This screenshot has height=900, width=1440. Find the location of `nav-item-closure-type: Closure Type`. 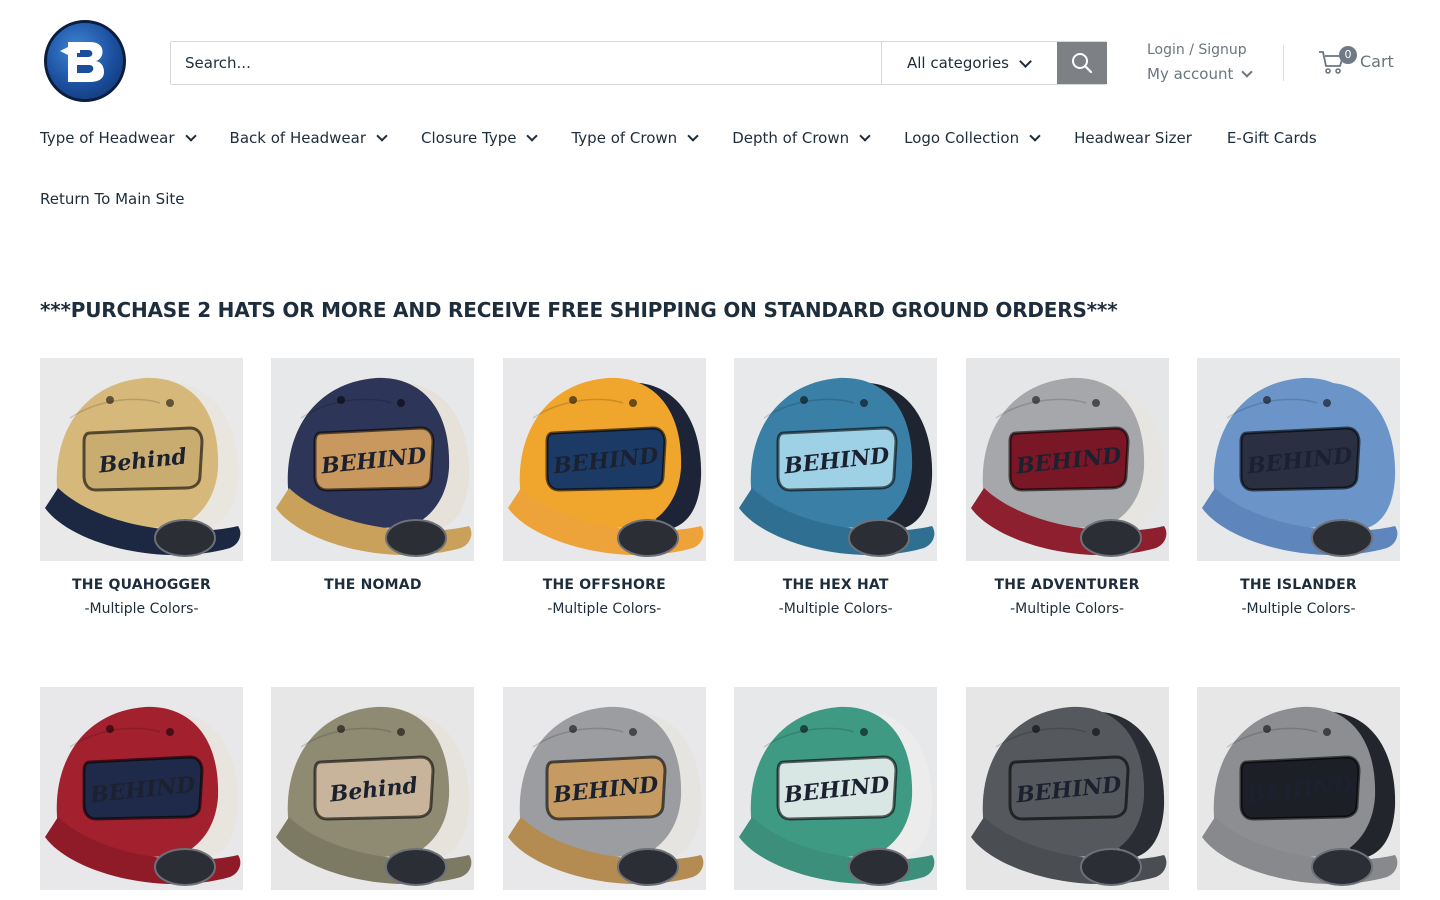

nav-item-closure-type: Closure Type is located at coordinates (480, 138).